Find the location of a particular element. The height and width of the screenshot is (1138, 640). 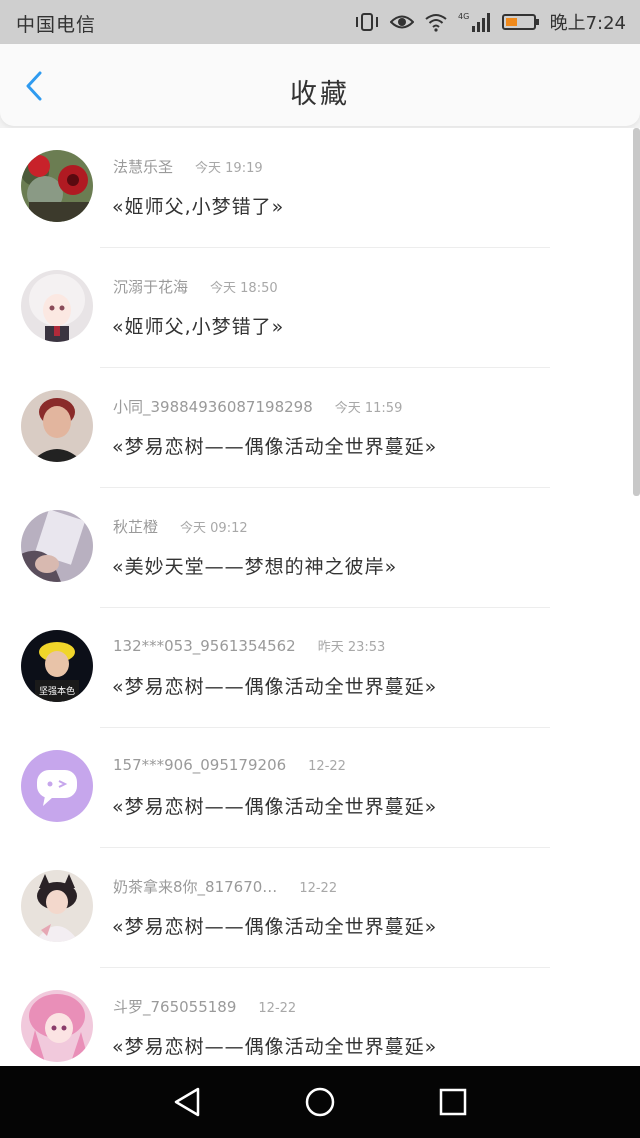

favorite-item: 沉溺于花海 今天 18:50 «姬师父,小梦错了» is located at coordinates (320, 308).